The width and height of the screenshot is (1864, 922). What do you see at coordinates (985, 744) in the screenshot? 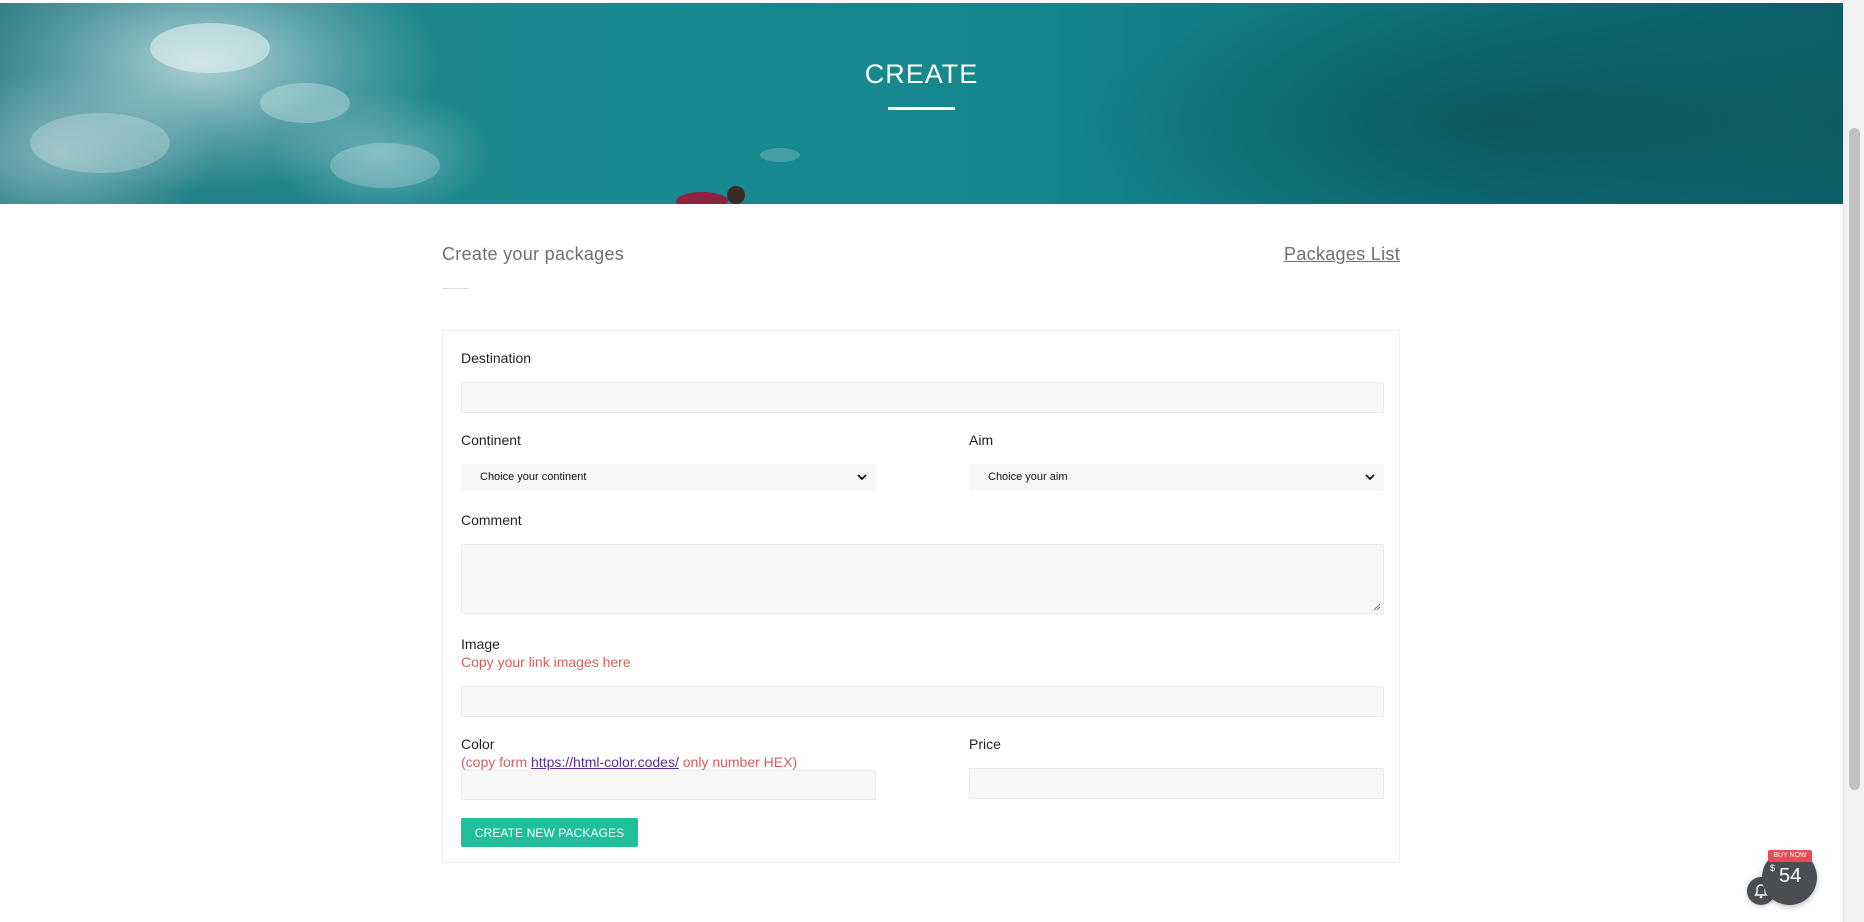
I see `price-label: Price` at bounding box center [985, 744].